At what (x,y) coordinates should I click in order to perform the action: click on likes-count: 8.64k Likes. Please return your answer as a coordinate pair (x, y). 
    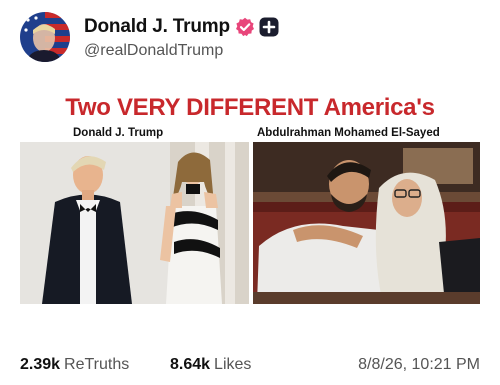
    Looking at the image, I should click on (210, 365).